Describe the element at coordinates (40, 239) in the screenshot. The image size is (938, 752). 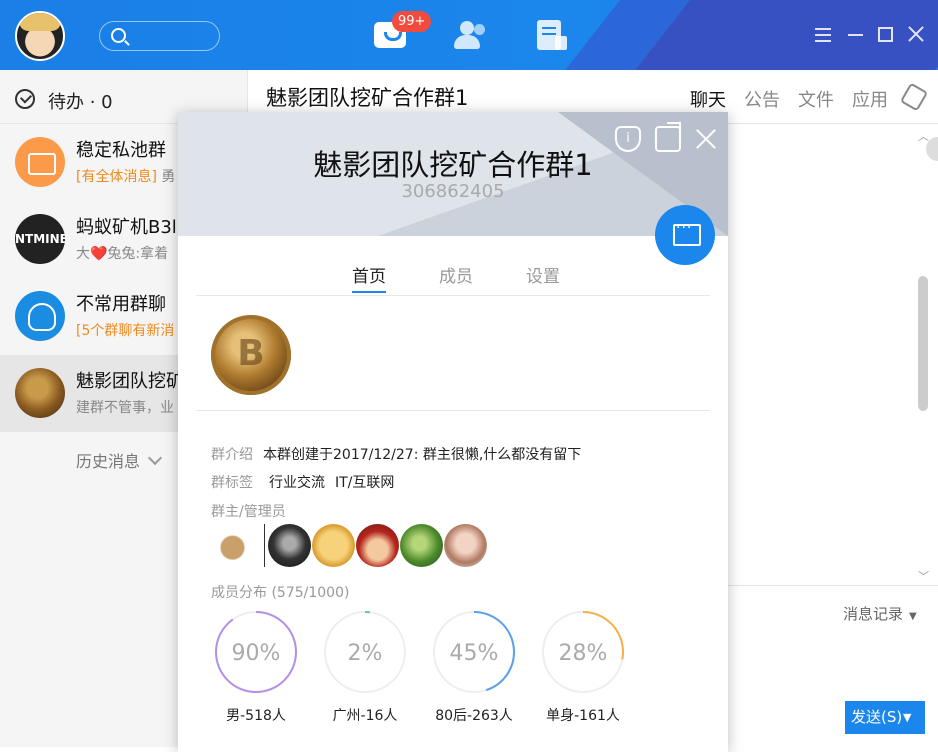
I see `antminer-avatar: NTMINE` at that location.